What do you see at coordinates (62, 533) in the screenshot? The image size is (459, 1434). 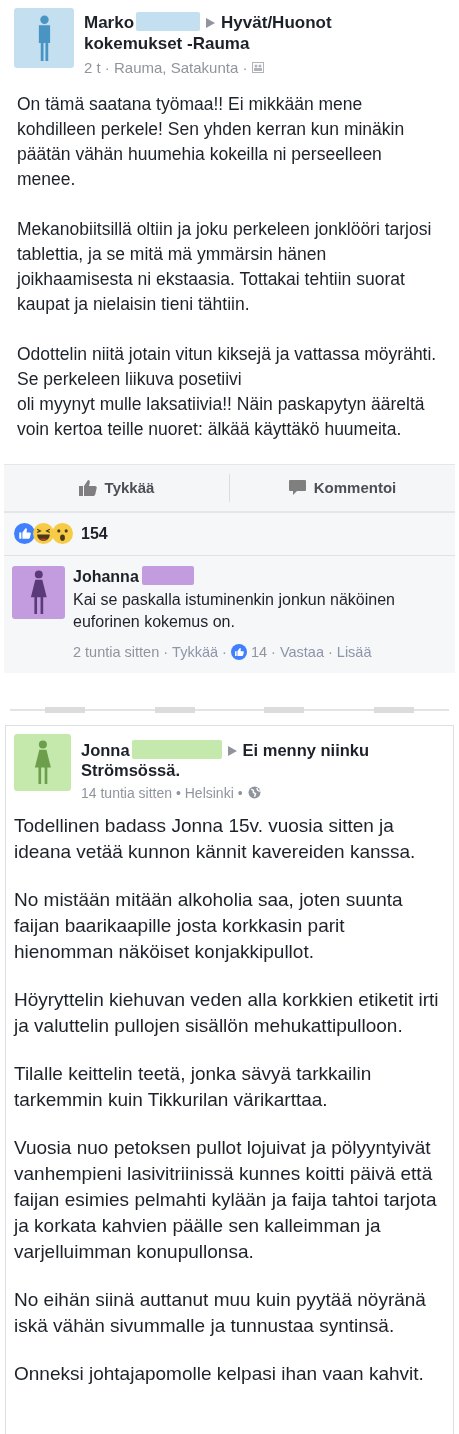 I see `surprised-emoji-icon` at bounding box center [62, 533].